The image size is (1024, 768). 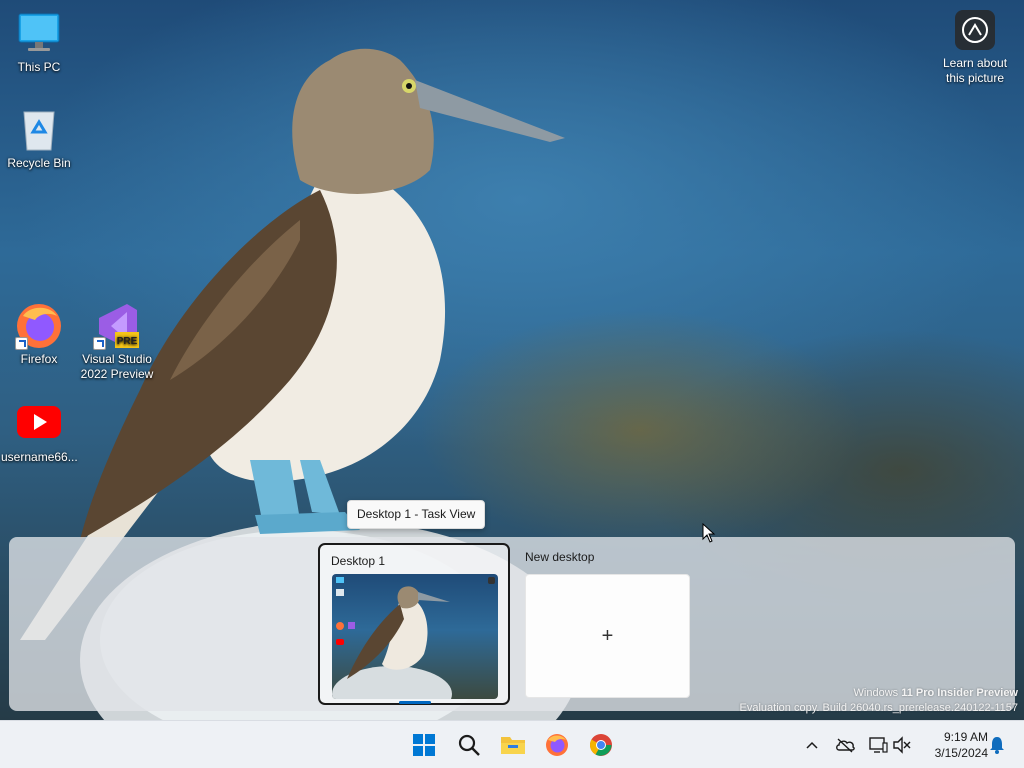 What do you see at coordinates (877, 693) in the screenshot?
I see `watermark-prefix: Windows` at bounding box center [877, 693].